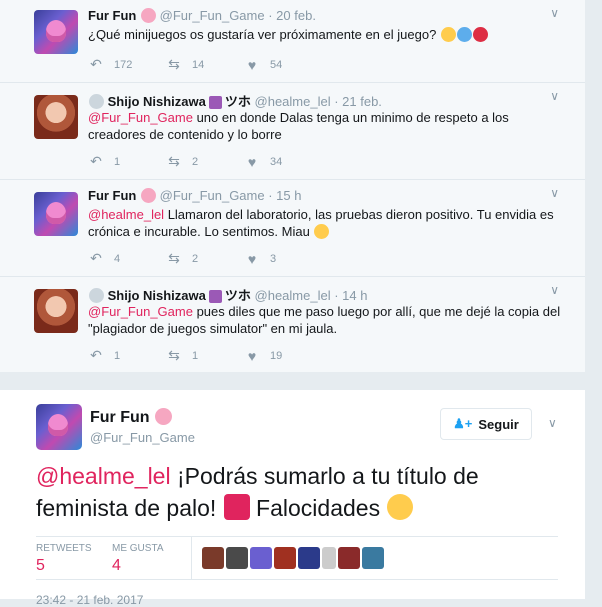  What do you see at coordinates (283, 64) in the screenshot?
I see `like-button: ♥ 54` at bounding box center [283, 64].